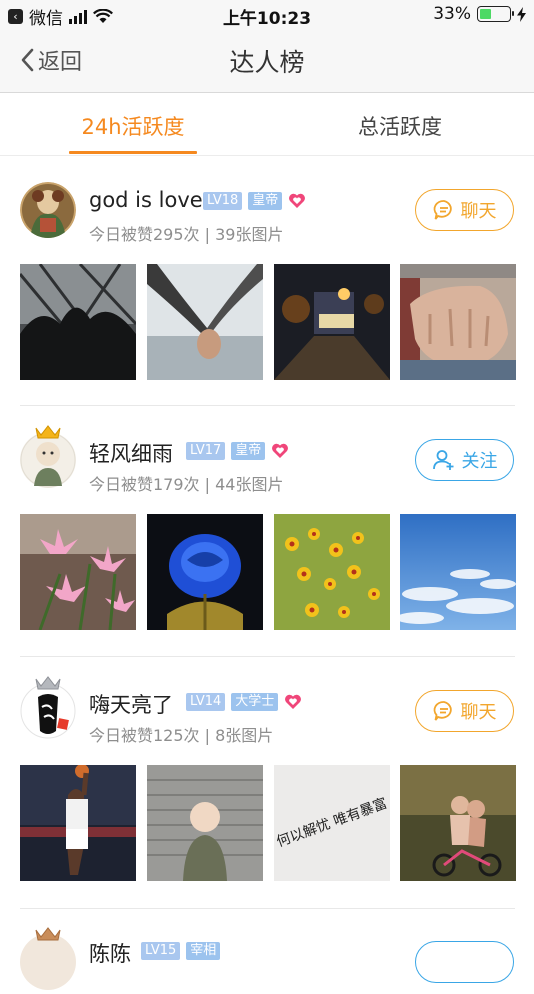 Image resolution: width=534 pixels, height=994 pixels. I want to click on follow-button: 关注, so click(464, 460).